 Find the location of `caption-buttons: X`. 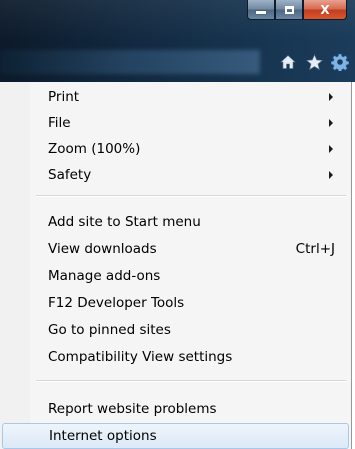

caption-buttons: X is located at coordinates (297, 11).